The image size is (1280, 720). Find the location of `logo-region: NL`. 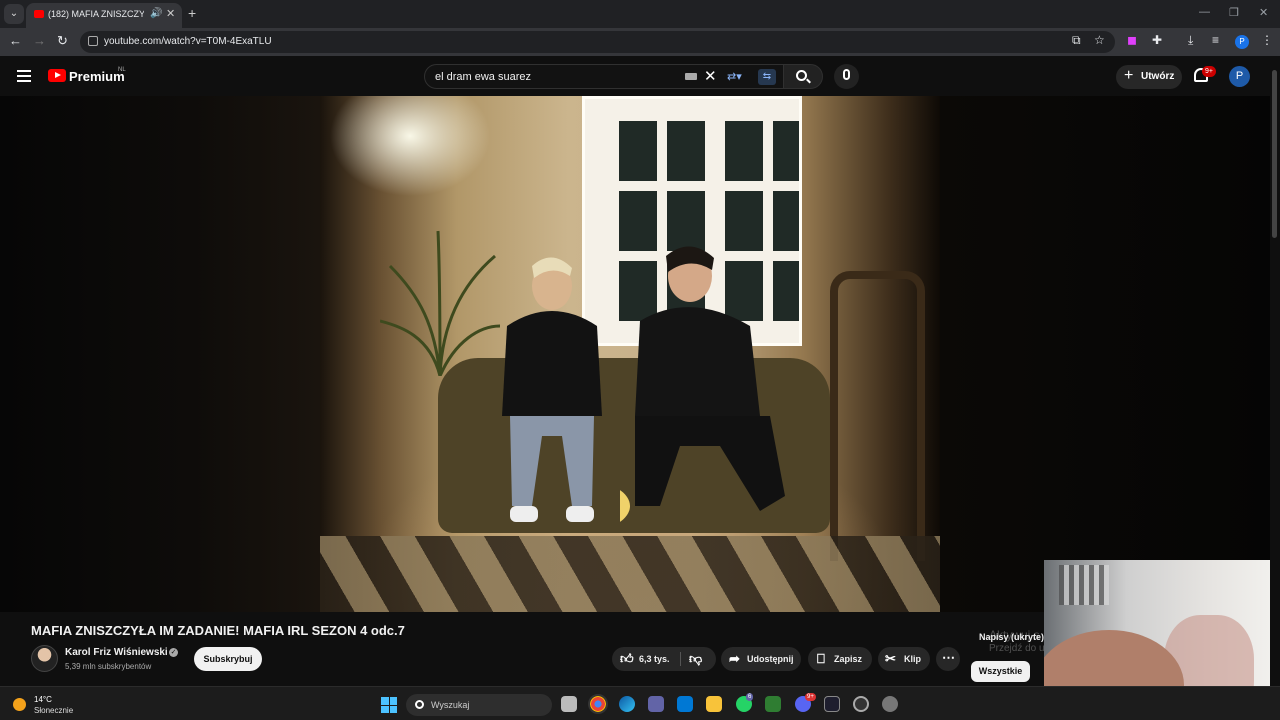

logo-region: NL is located at coordinates (122, 70).